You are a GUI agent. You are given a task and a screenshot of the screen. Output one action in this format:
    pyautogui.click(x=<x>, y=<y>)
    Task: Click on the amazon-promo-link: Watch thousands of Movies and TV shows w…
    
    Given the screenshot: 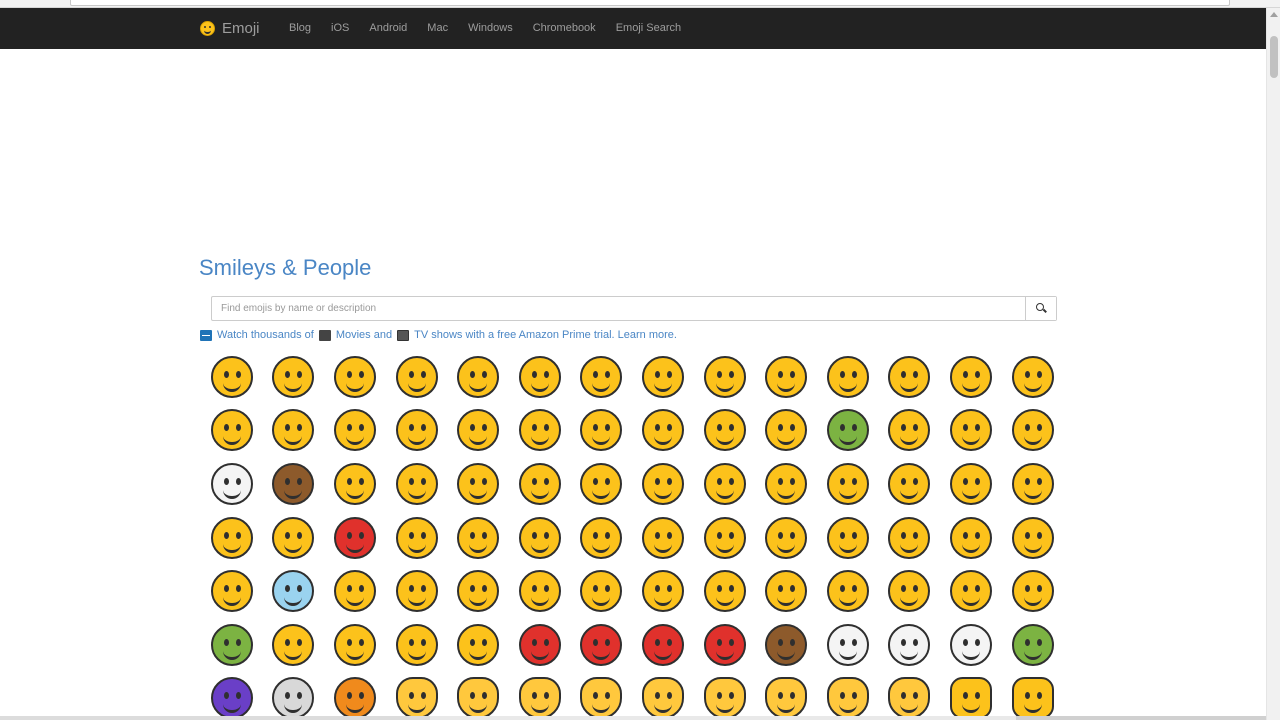 What is the action you would take?
    pyautogui.click(x=438, y=335)
    